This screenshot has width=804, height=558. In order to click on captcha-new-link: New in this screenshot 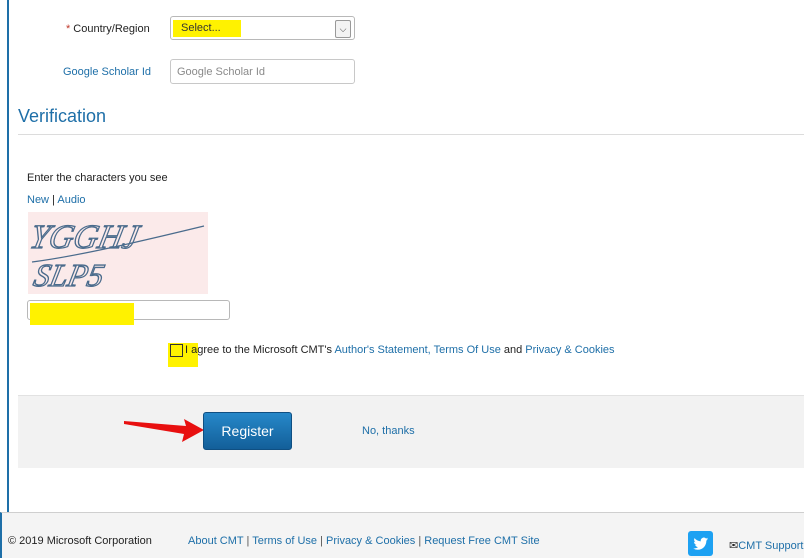, I will do `click(38, 200)`.